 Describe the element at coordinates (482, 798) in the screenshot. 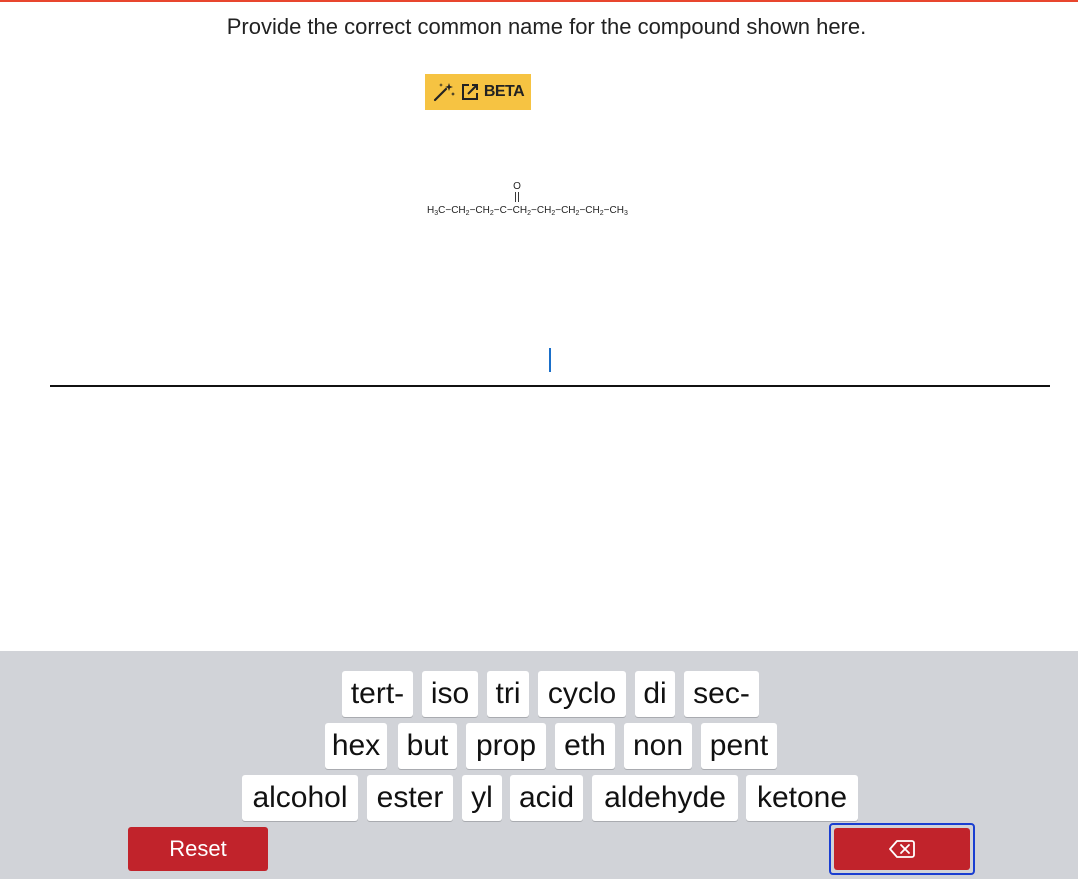

I see `key-yl: yl` at that location.